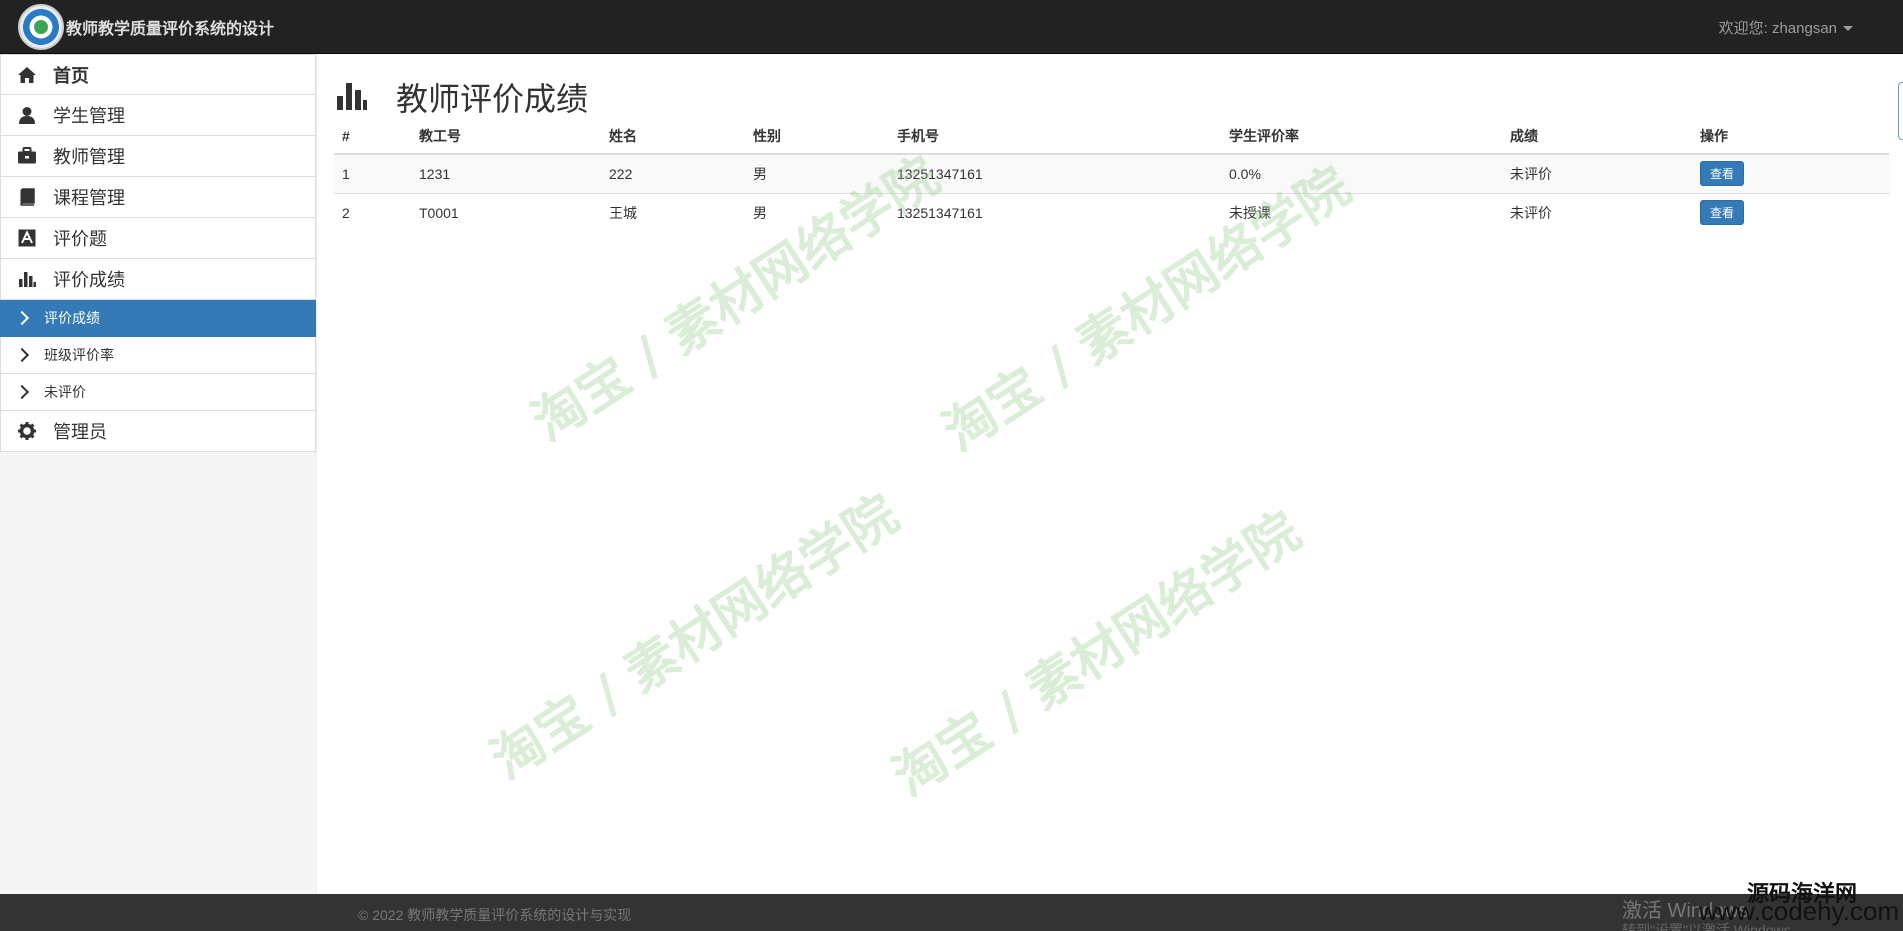 This screenshot has width=1903, height=931. What do you see at coordinates (506, 212) in the screenshot?
I see `cell-teacher-id: T0001` at bounding box center [506, 212].